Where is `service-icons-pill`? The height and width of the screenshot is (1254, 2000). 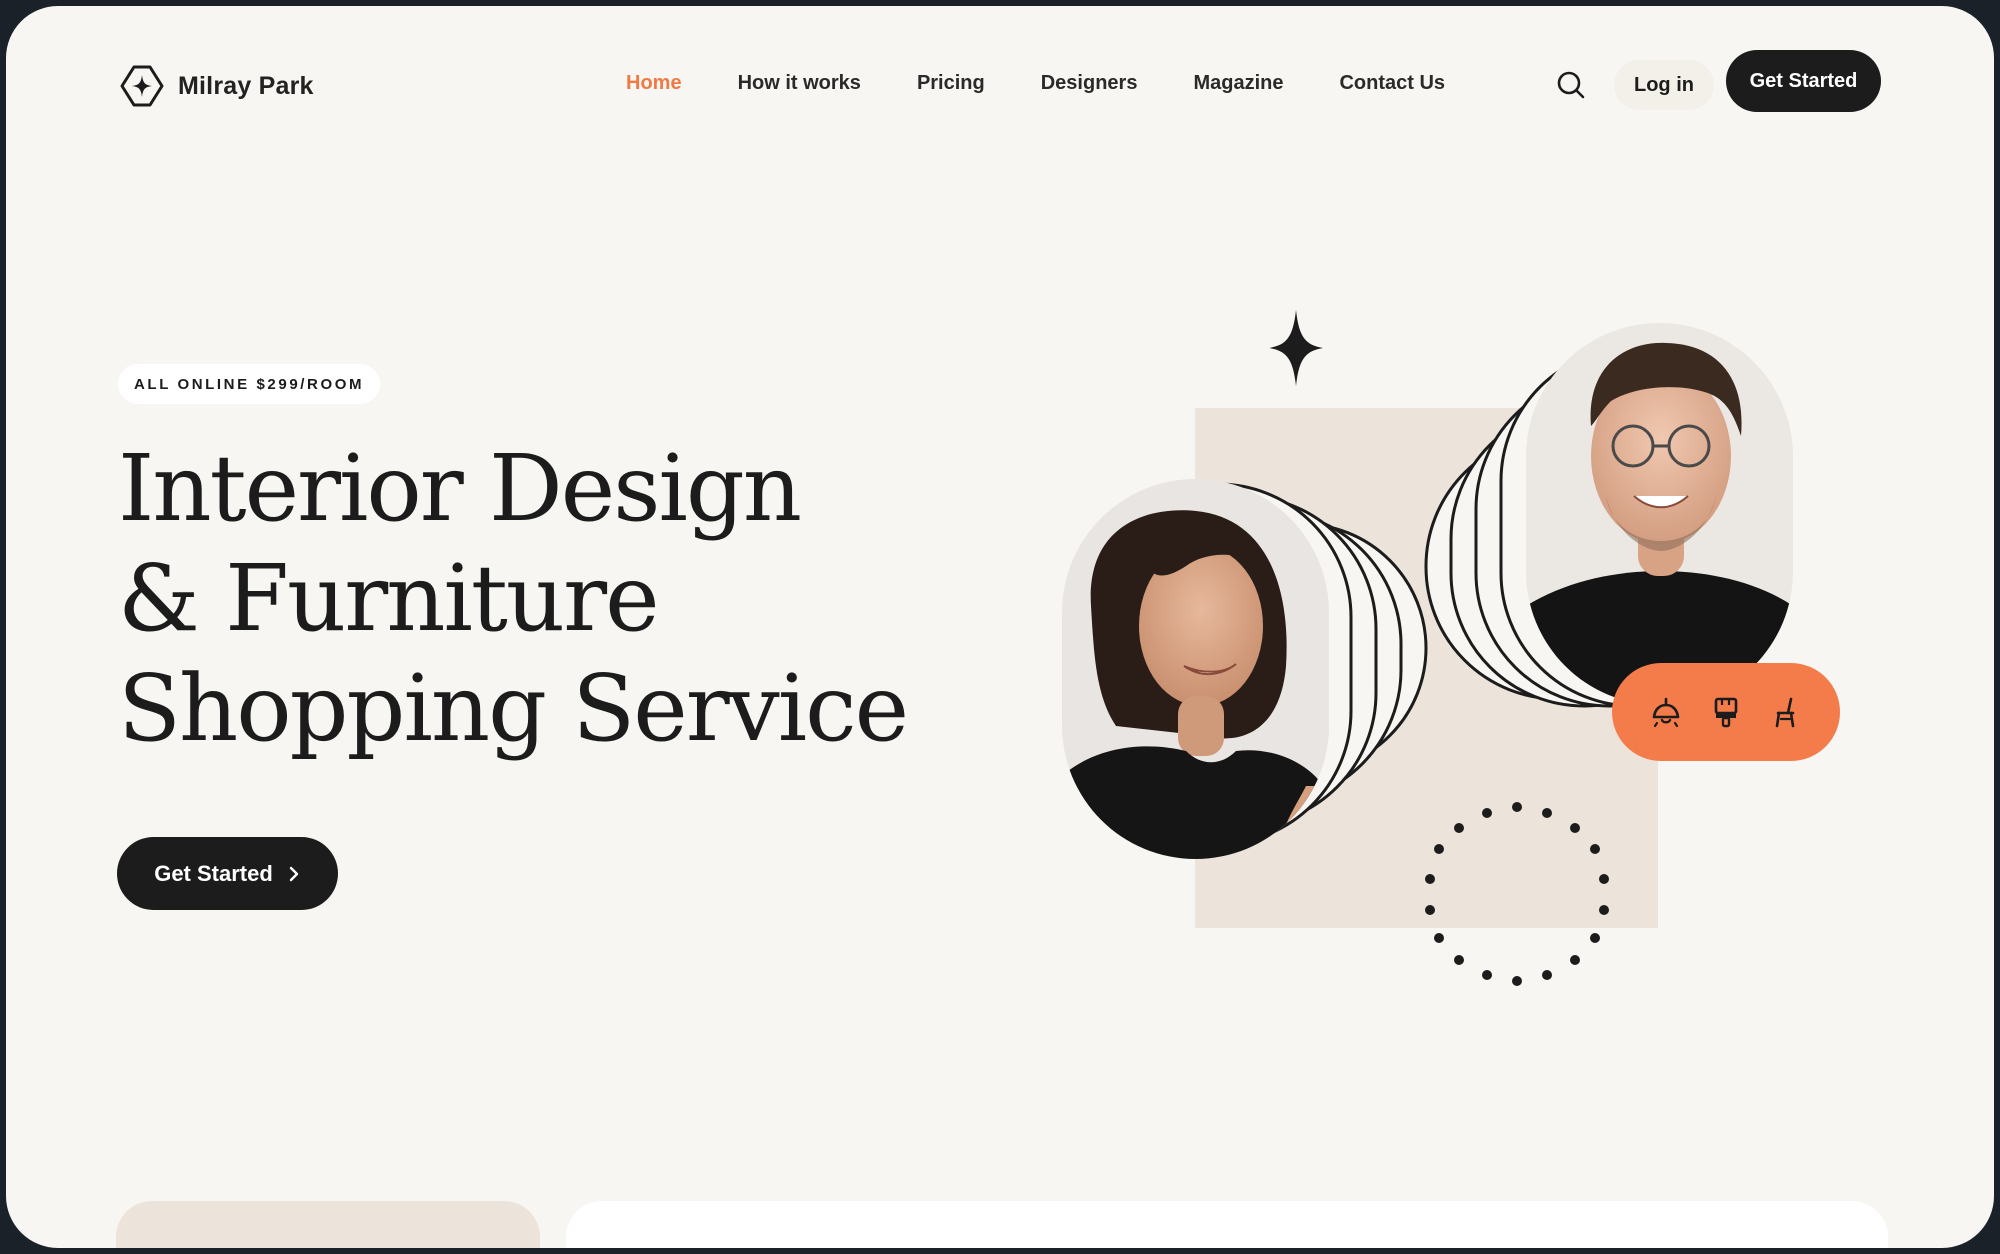 service-icons-pill is located at coordinates (1726, 712).